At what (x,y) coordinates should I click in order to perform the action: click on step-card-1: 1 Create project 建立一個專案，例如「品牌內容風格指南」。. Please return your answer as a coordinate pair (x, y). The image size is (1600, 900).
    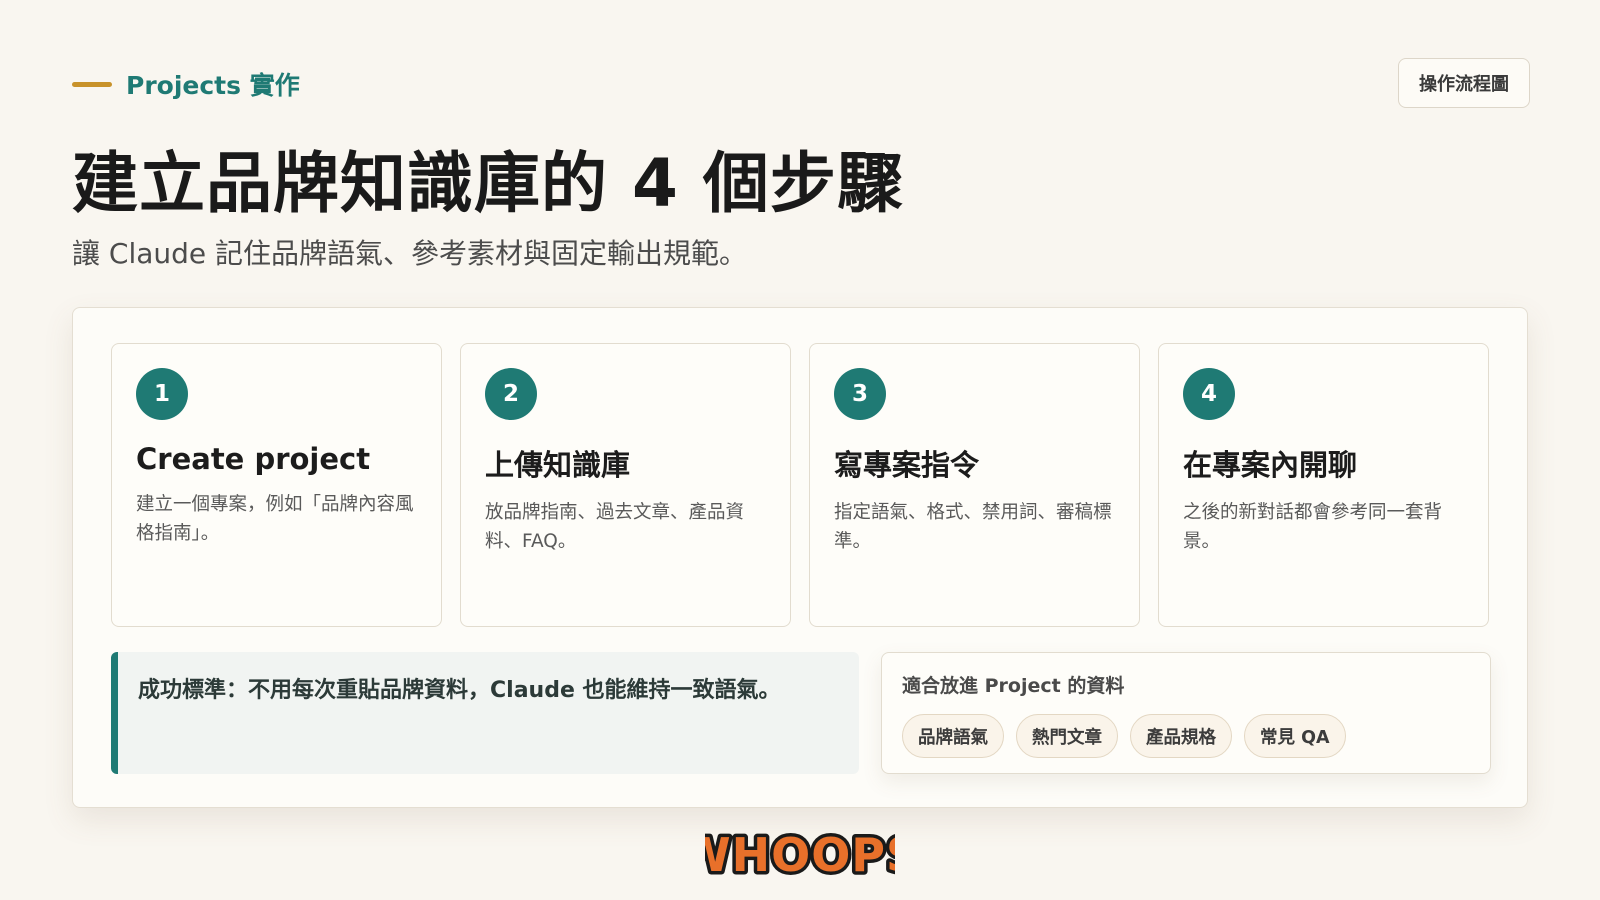
    Looking at the image, I should click on (276, 485).